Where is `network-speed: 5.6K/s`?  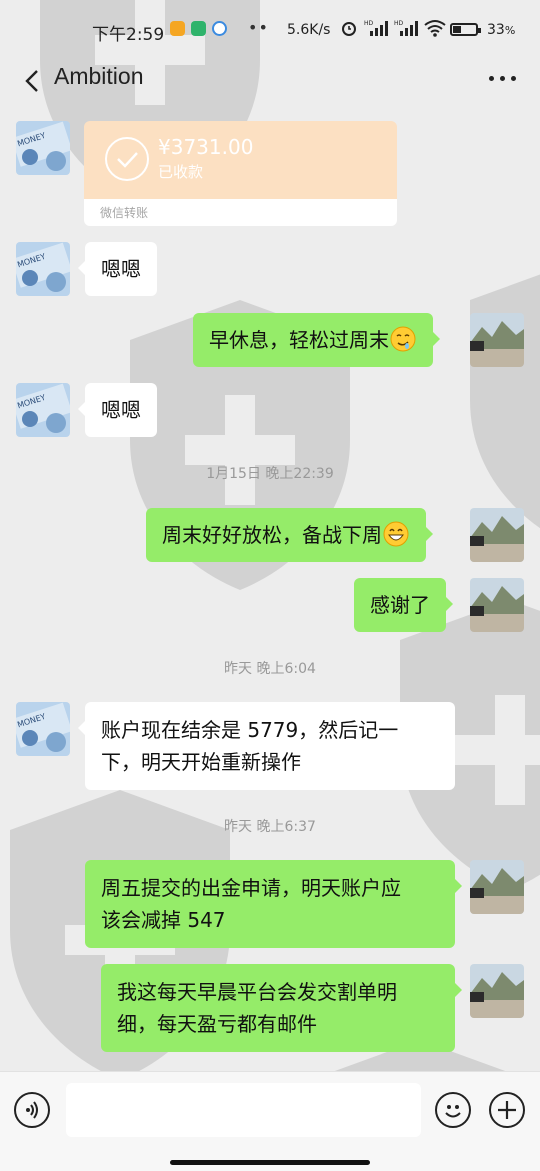 network-speed: 5.6K/s is located at coordinates (309, 30).